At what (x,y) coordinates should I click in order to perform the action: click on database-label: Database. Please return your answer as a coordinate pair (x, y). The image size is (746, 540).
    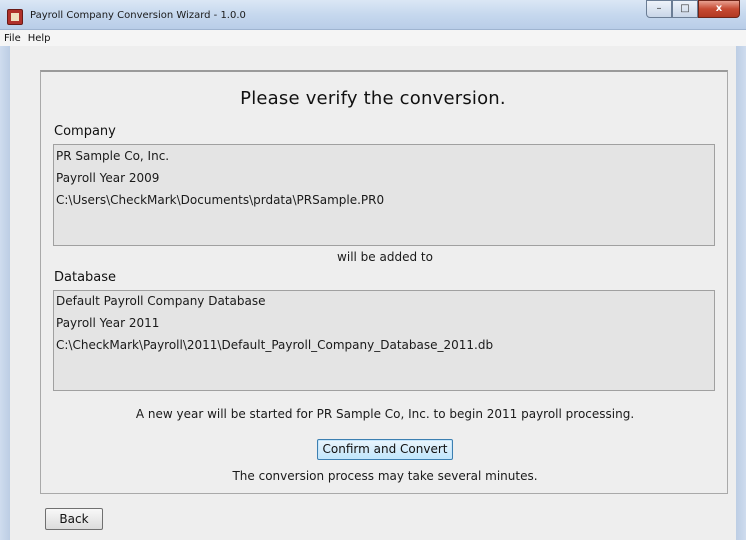
    Looking at the image, I should click on (85, 277).